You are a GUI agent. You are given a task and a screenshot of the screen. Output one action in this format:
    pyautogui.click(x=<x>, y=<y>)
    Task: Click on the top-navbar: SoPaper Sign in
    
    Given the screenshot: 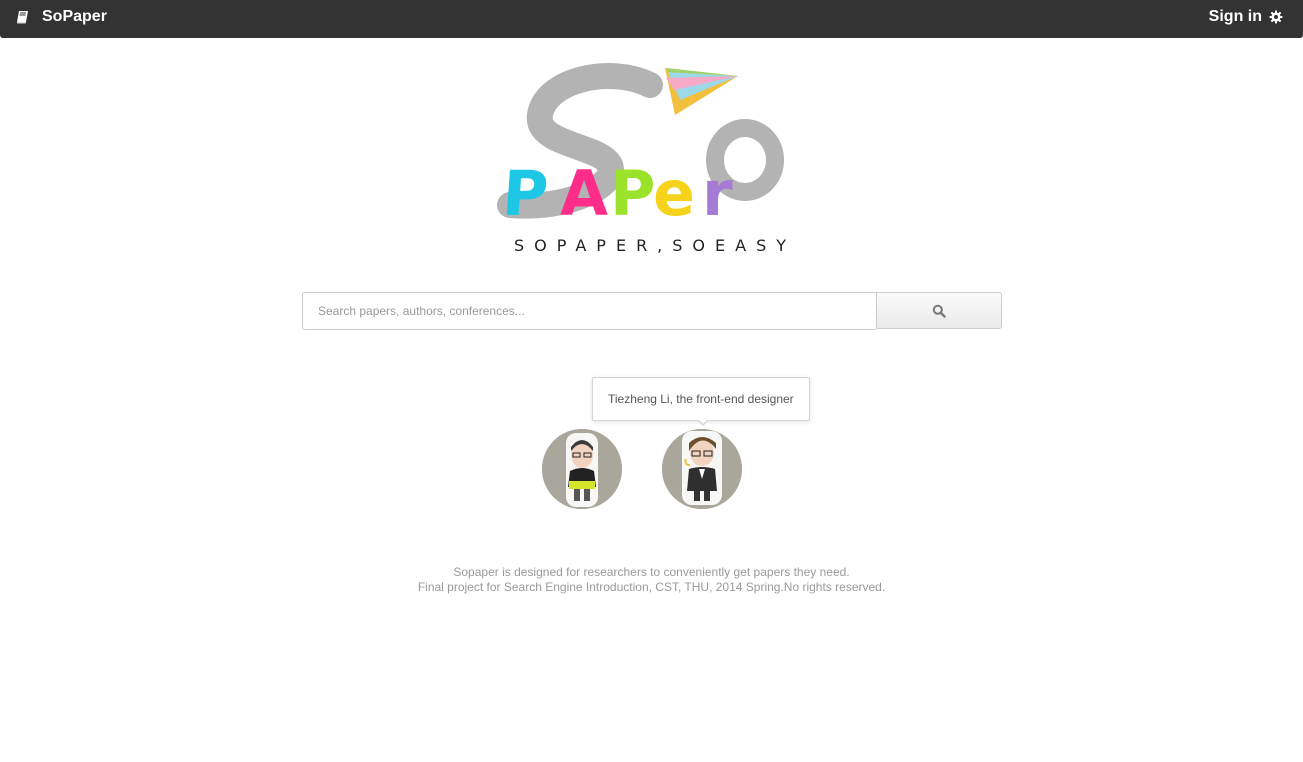 What is the action you would take?
    pyautogui.click(x=651, y=19)
    